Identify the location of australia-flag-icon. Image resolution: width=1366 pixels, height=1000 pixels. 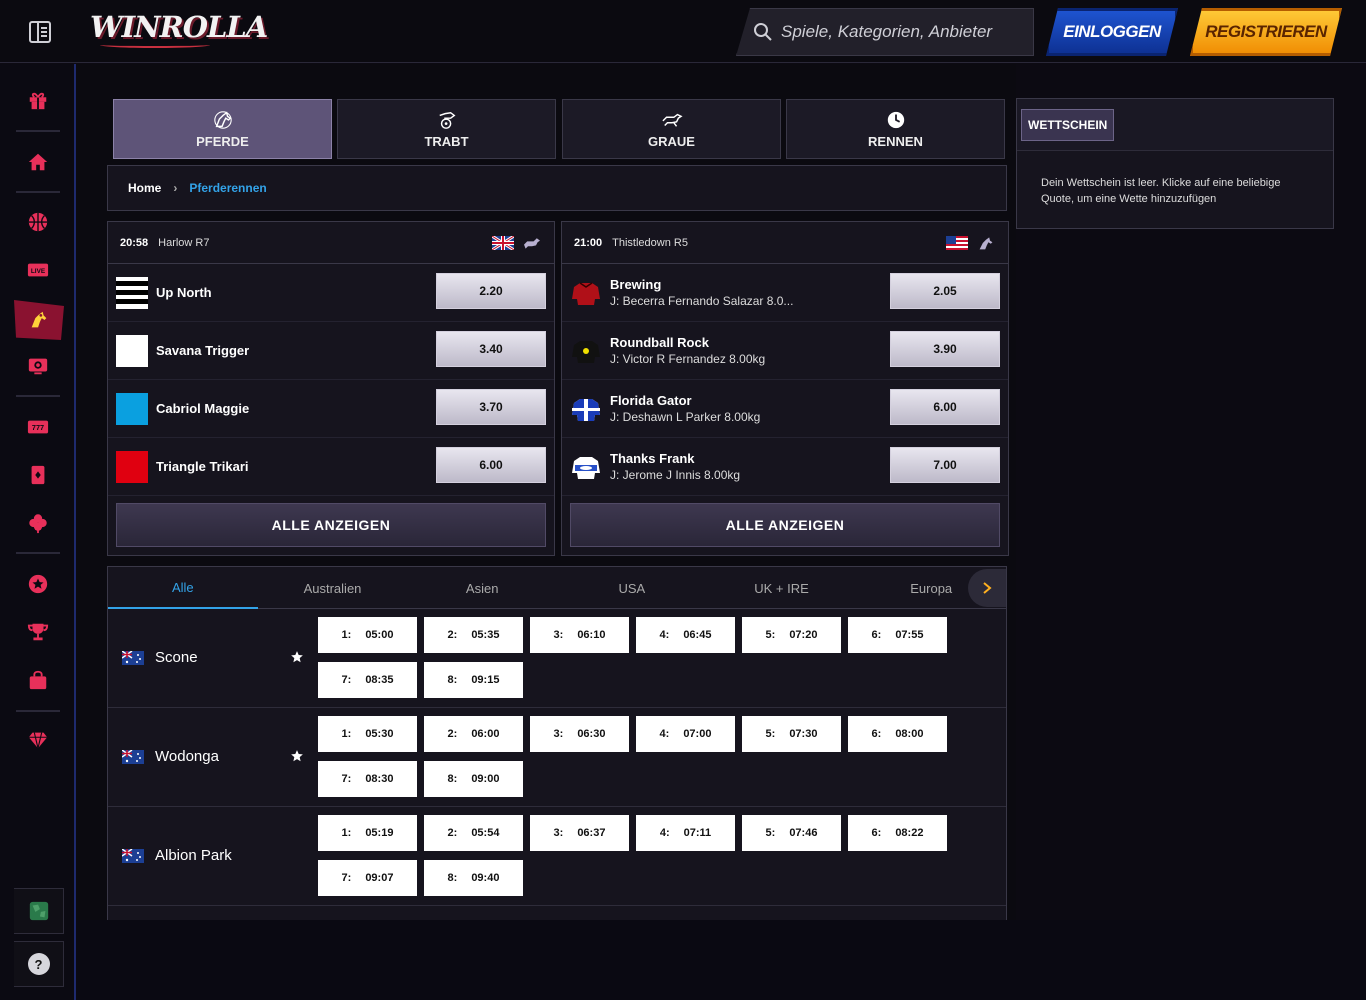
(133, 757).